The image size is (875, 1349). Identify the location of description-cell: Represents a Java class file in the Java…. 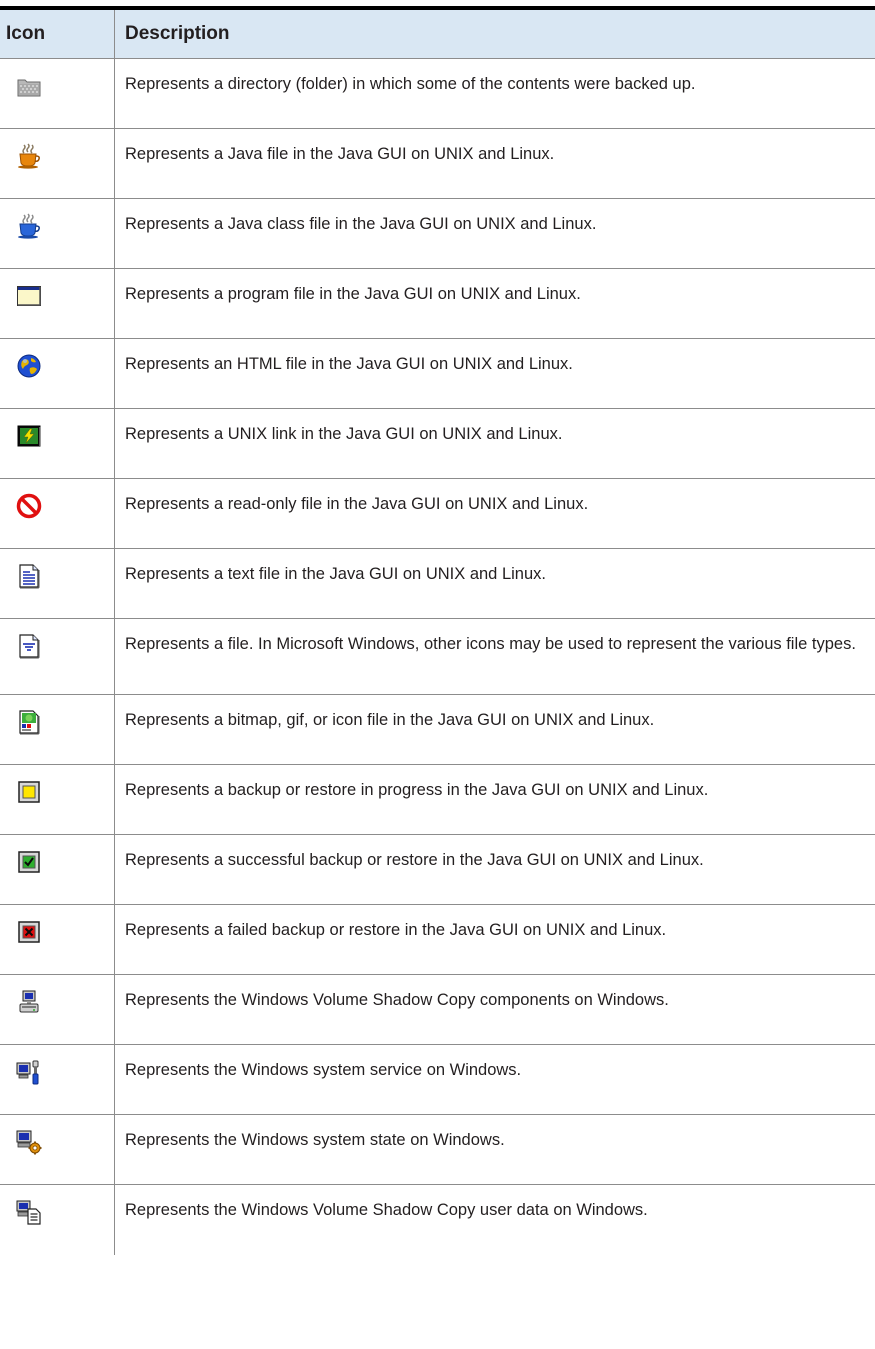
(494, 233).